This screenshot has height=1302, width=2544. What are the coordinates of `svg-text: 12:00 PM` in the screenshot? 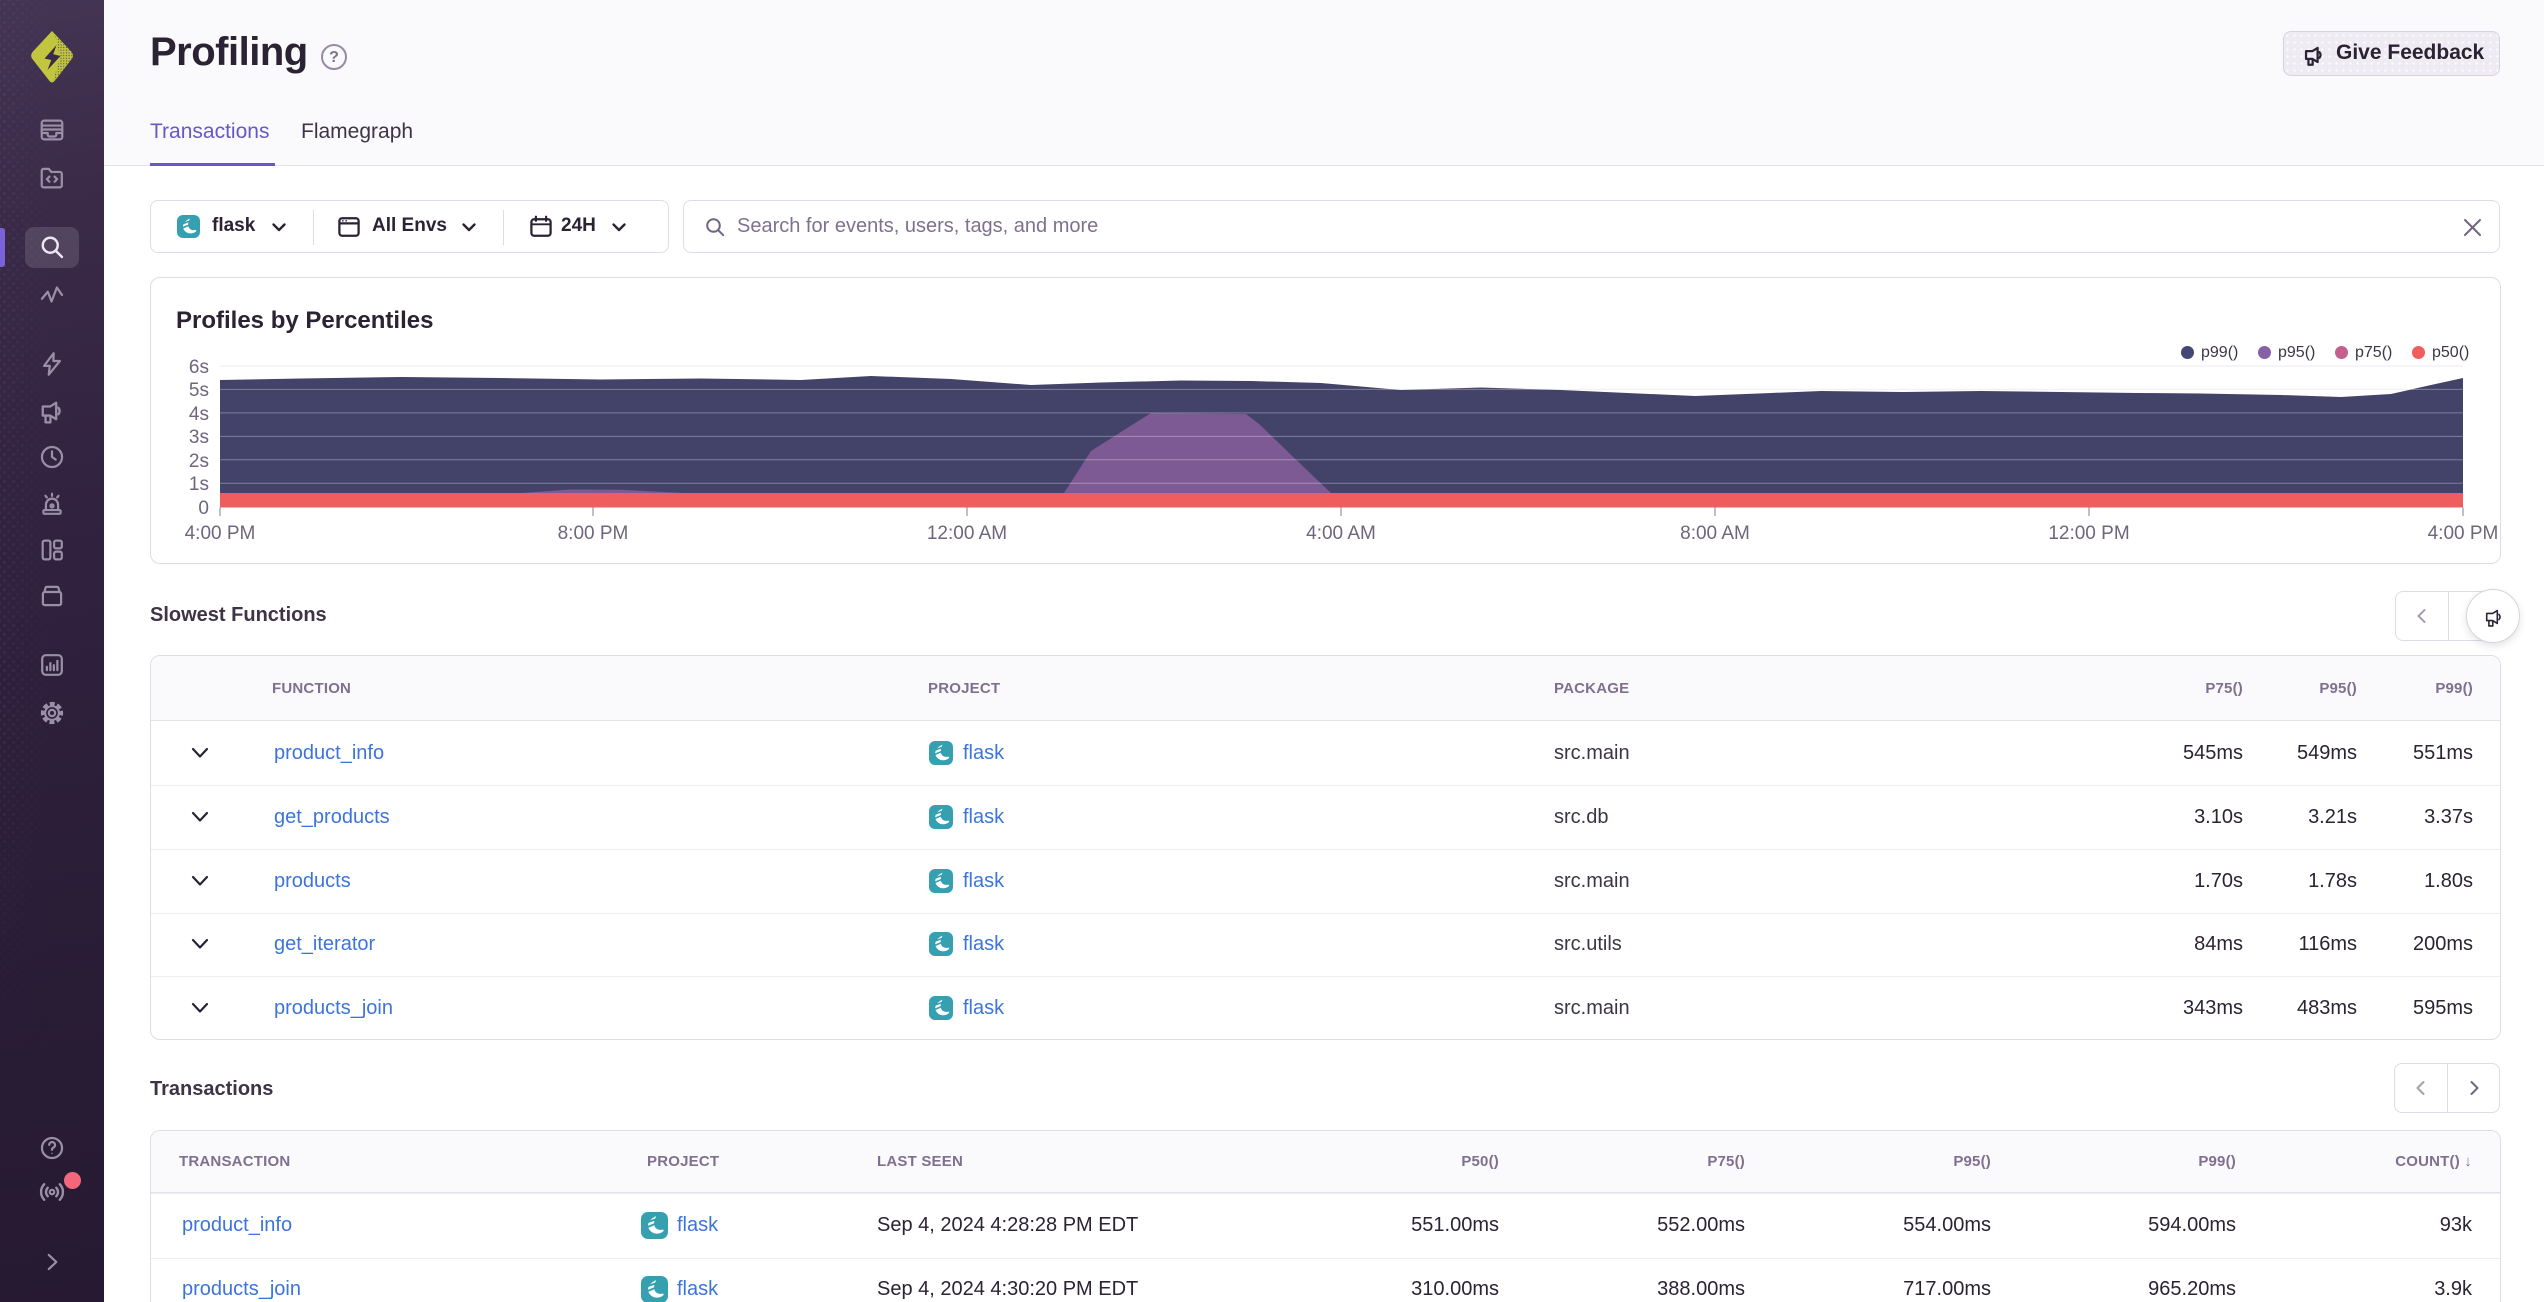 It's located at (2088, 533).